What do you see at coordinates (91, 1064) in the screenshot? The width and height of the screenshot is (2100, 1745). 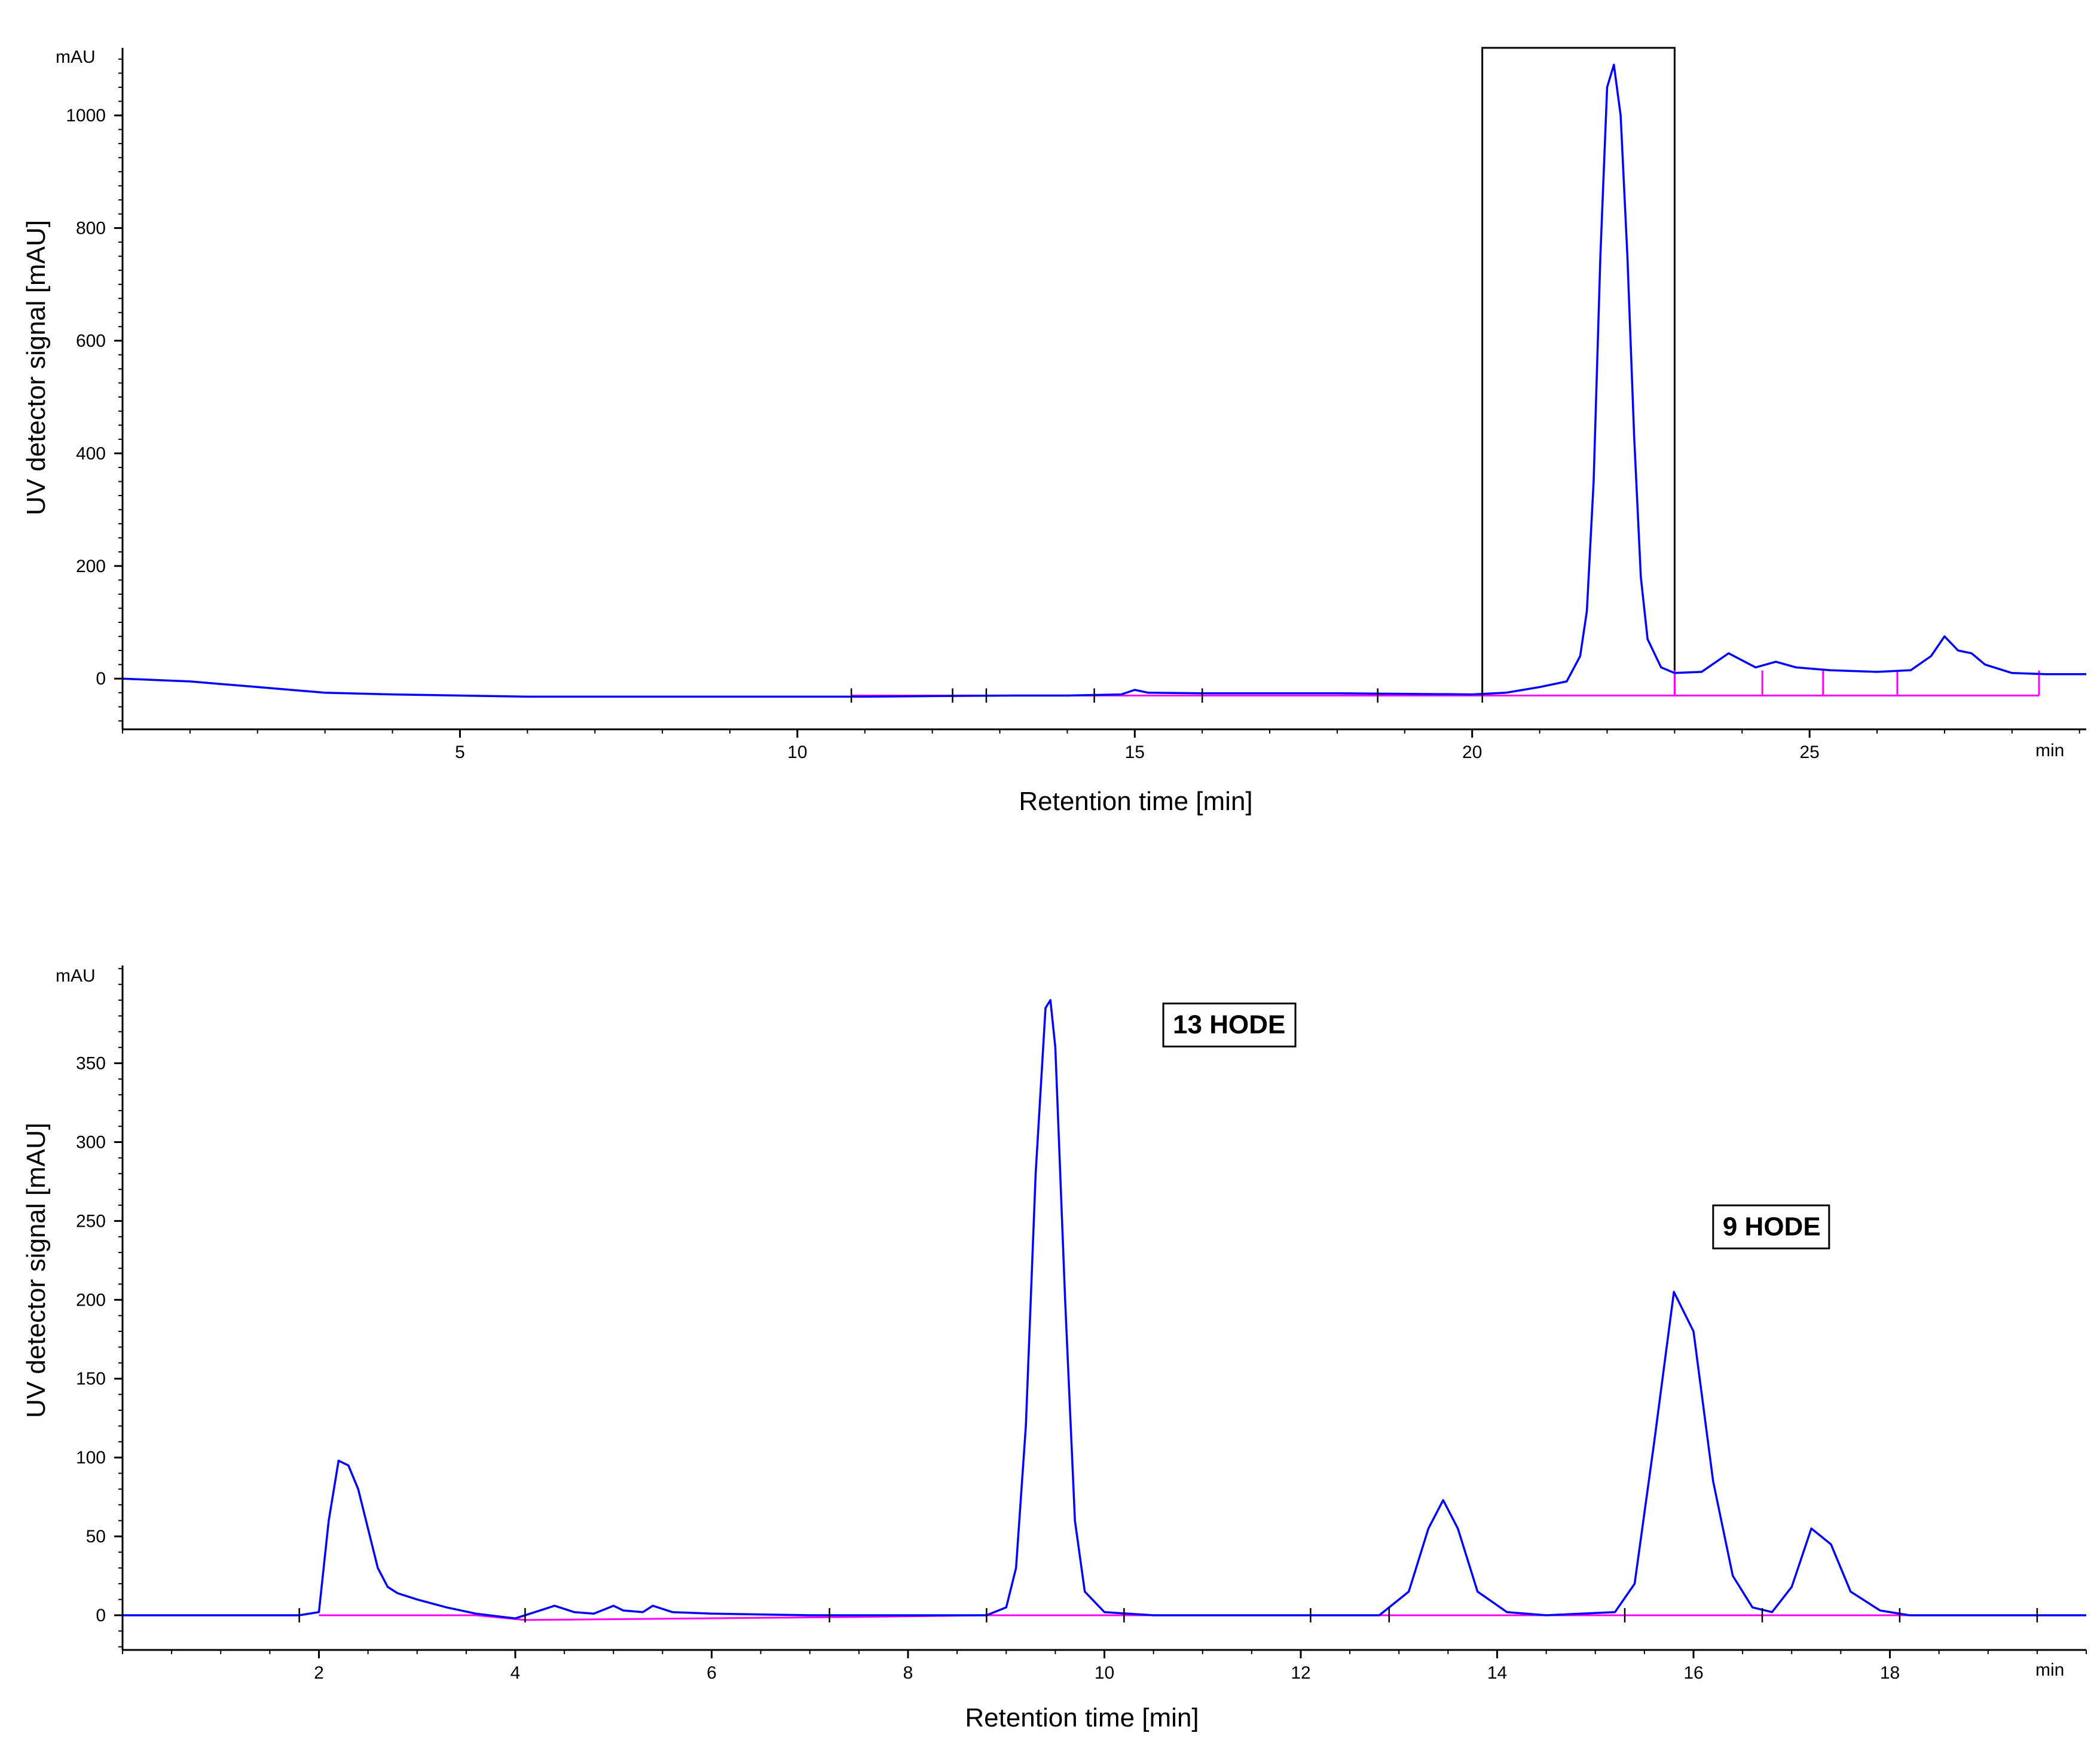 I see `bottom-y-tick-label: 350` at bounding box center [91, 1064].